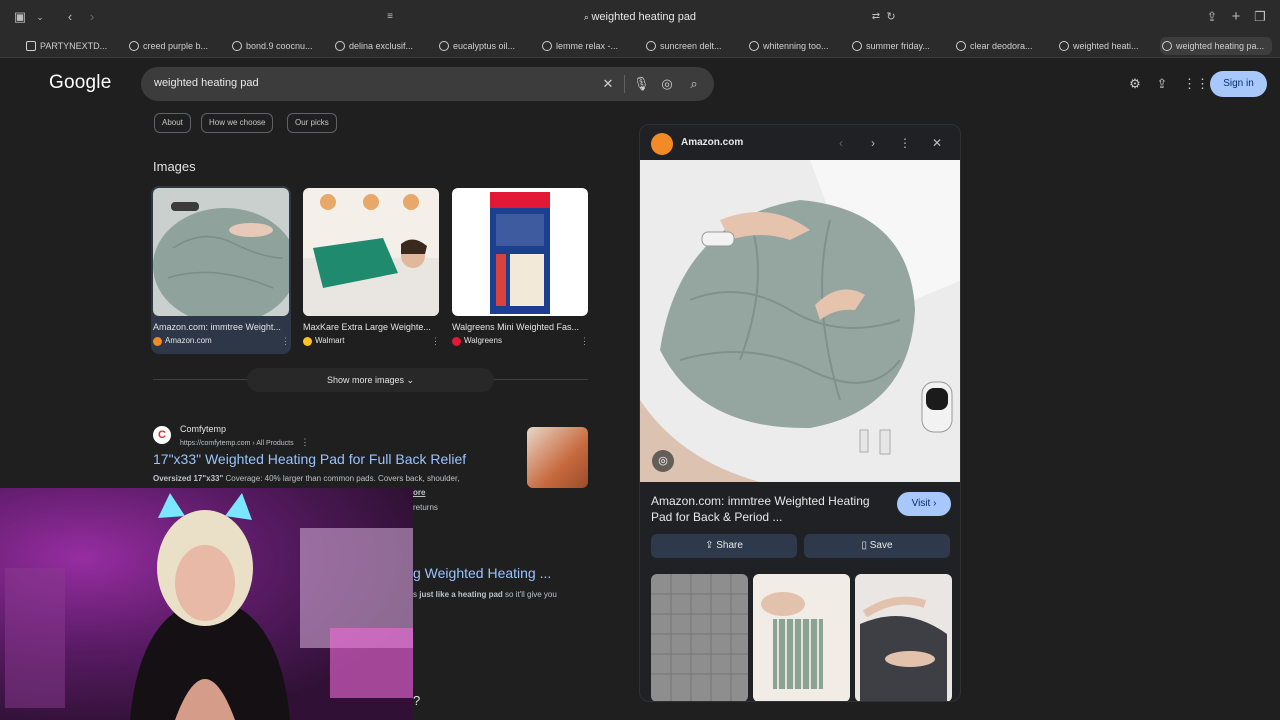  Describe the element at coordinates (312, 123) in the screenshot. I see `chip-our-picks: Our picks` at that location.